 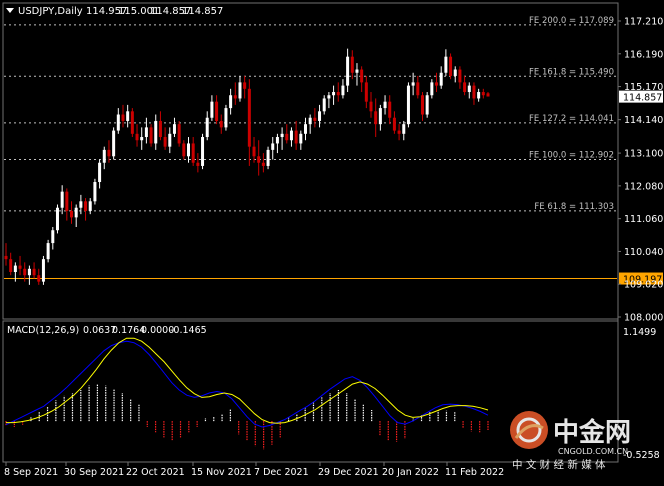 I want to click on level-label-0: FE 200.0 = 117.089, so click(x=571, y=21).